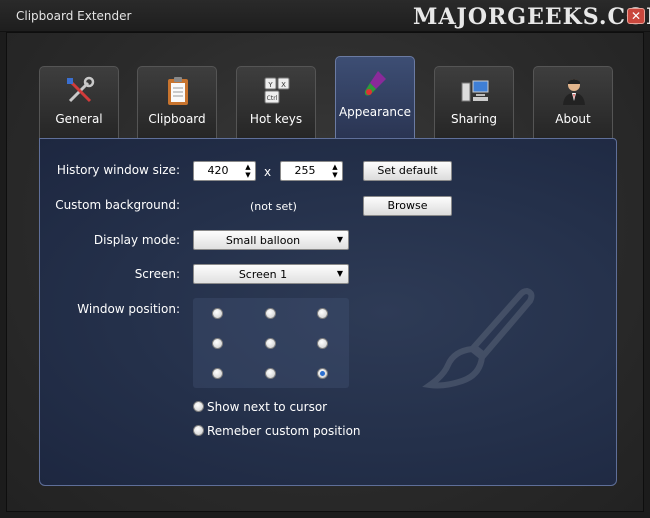  Describe the element at coordinates (218, 170) in the screenshot. I see `width-value: 420` at that location.